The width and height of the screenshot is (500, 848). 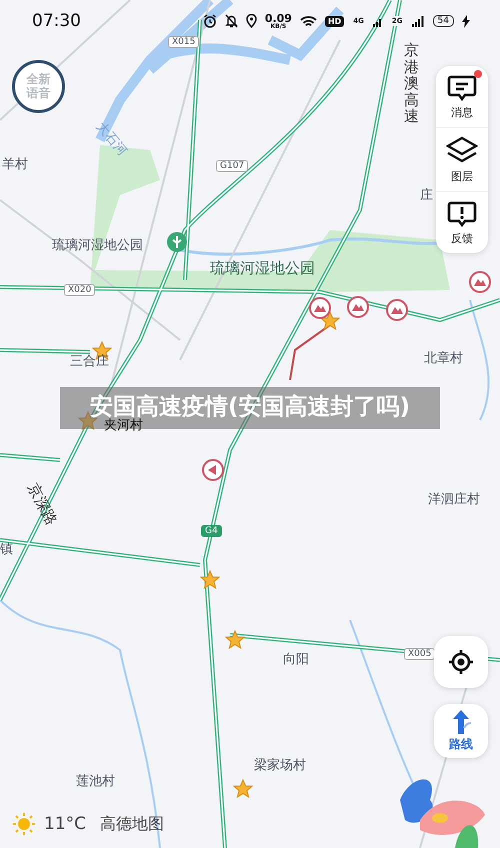 What do you see at coordinates (132, 824) in the screenshot?
I see `brand-name: 高德地图` at bounding box center [132, 824].